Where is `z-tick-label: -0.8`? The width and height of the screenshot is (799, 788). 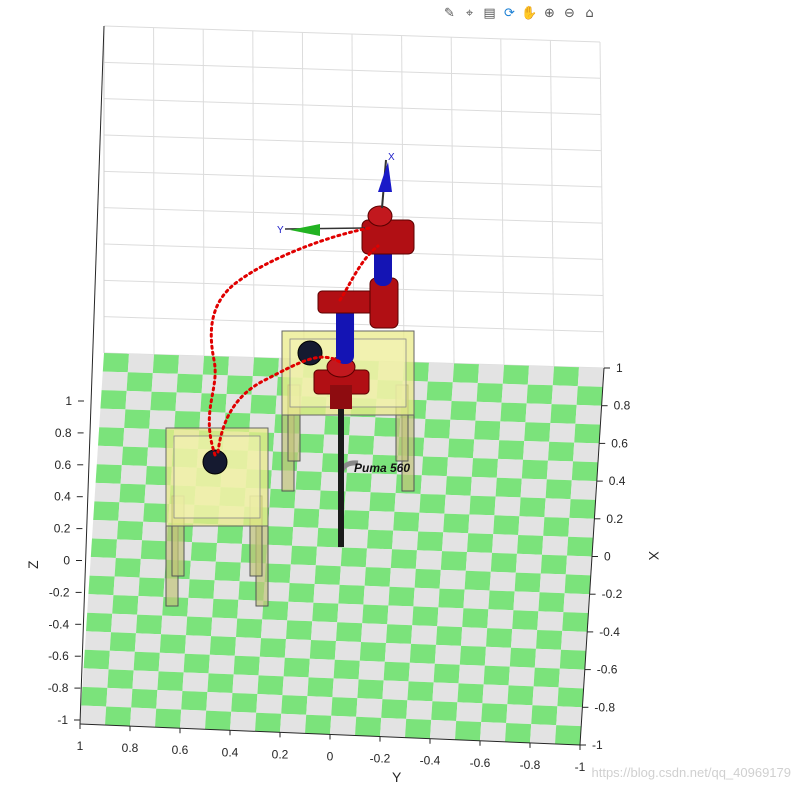
z-tick-label: -0.8 is located at coordinates (58, 688).